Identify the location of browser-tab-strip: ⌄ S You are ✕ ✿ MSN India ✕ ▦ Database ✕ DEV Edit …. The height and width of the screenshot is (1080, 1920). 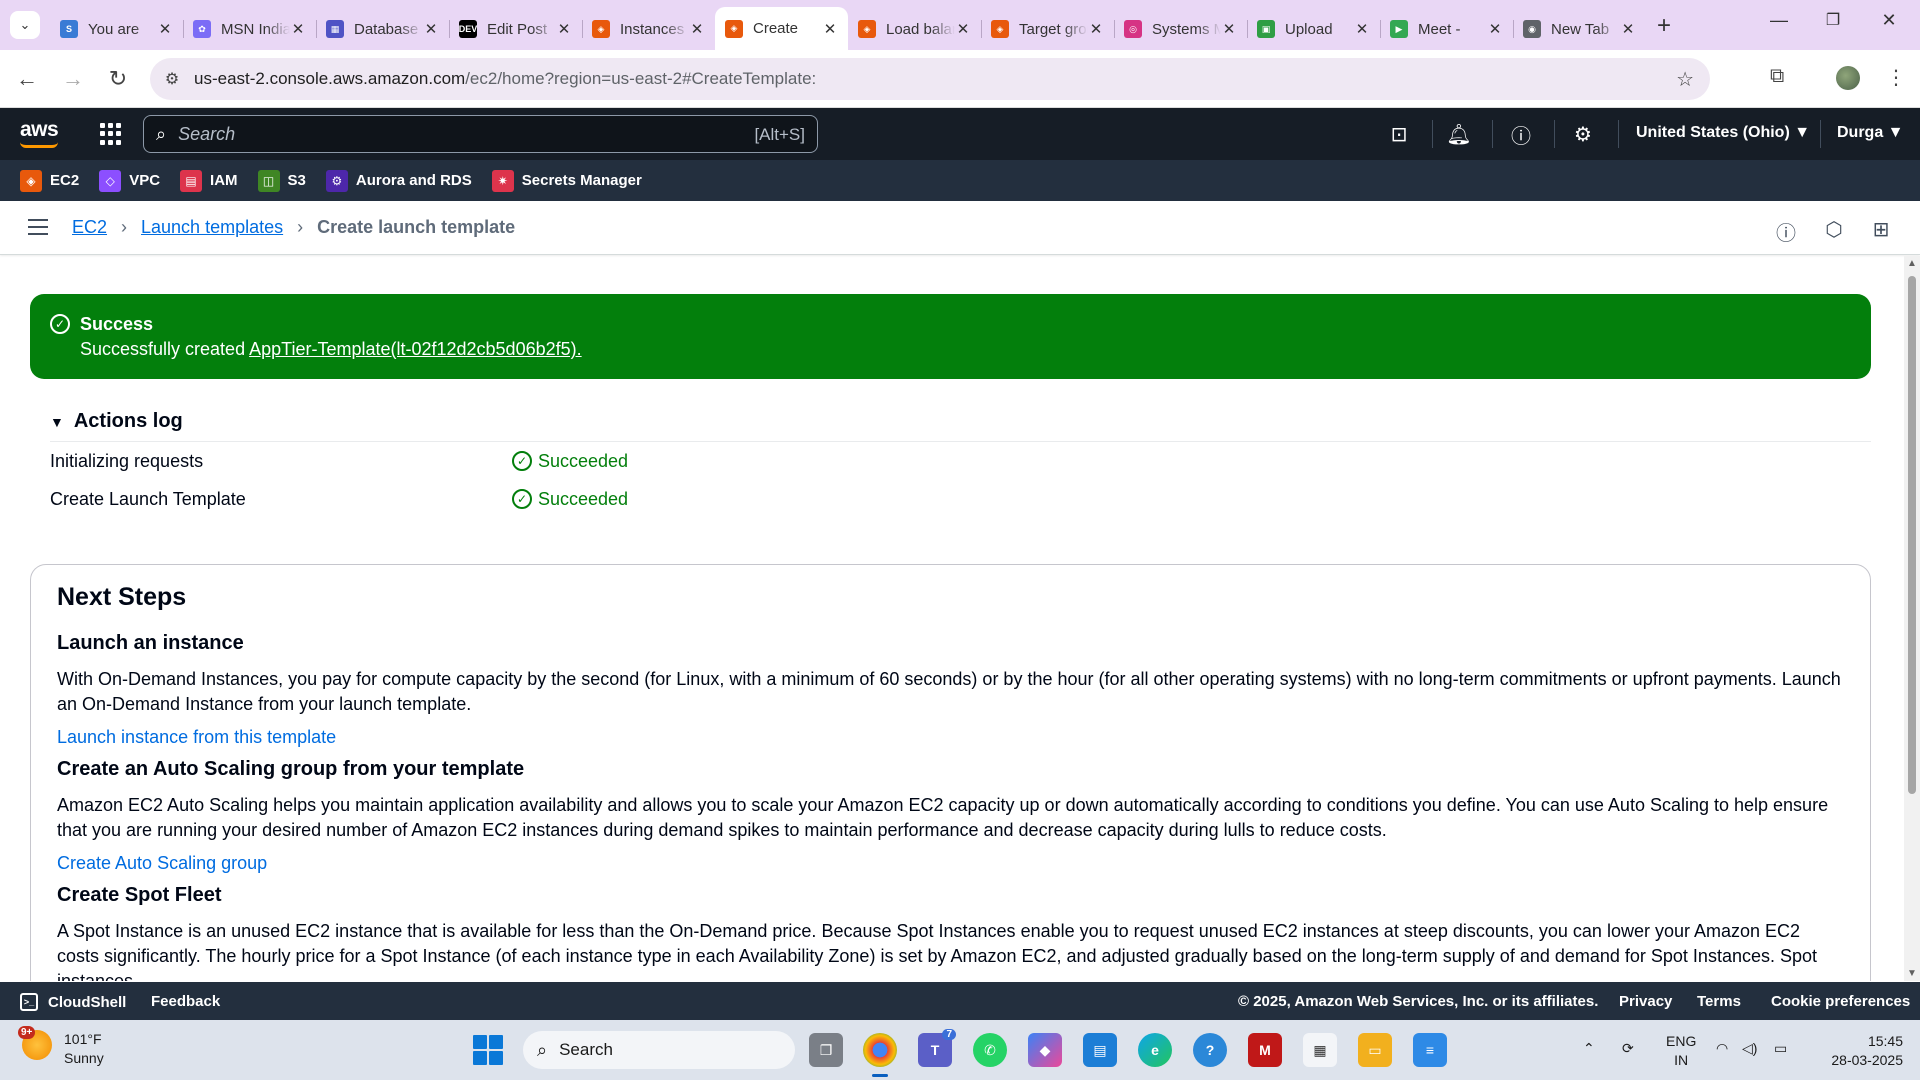
(960, 25).